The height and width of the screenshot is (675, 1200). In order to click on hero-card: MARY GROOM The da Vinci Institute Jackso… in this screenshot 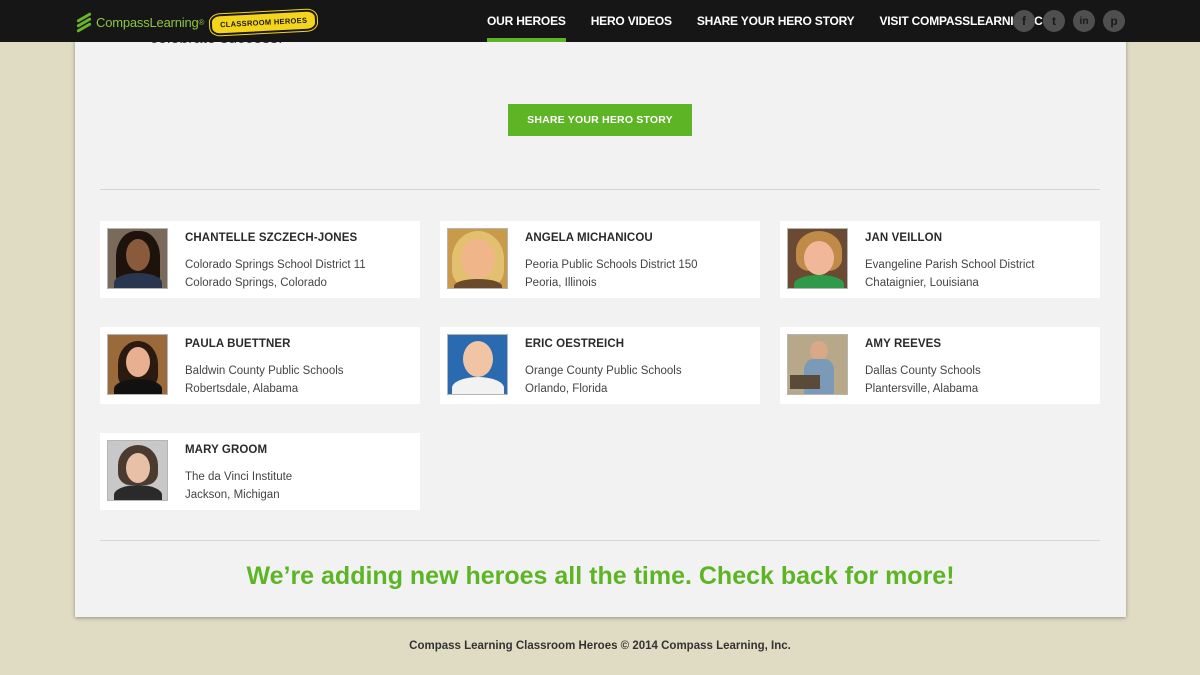, I will do `click(260, 471)`.